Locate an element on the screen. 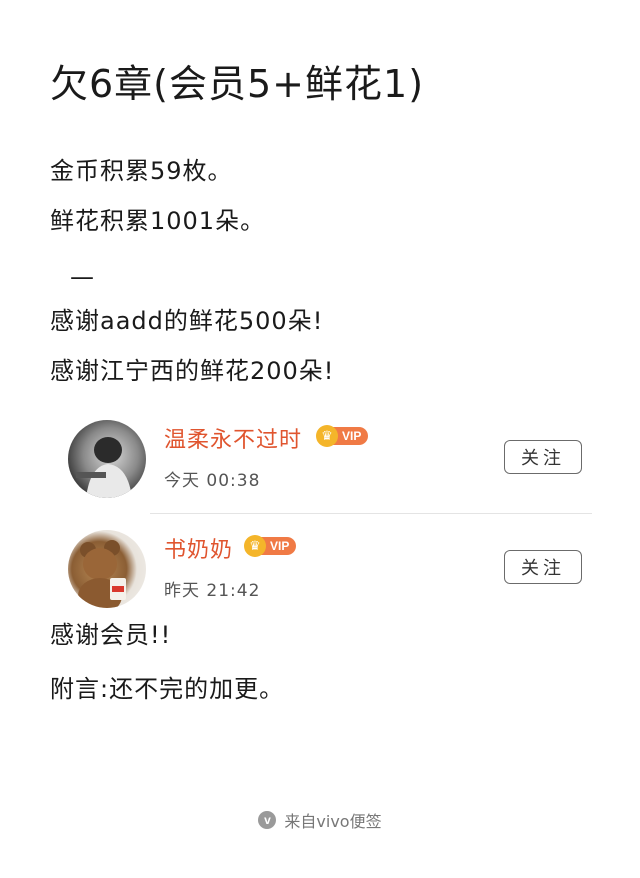  comment-time: 昨天 21:42 is located at coordinates (212, 591).